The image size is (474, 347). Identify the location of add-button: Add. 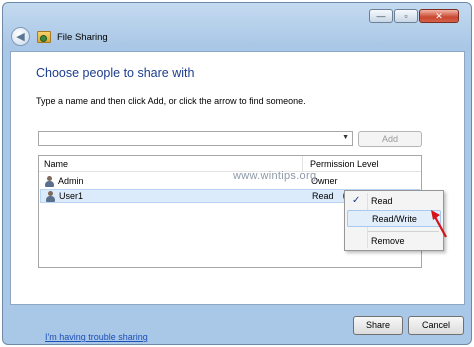
(390, 139).